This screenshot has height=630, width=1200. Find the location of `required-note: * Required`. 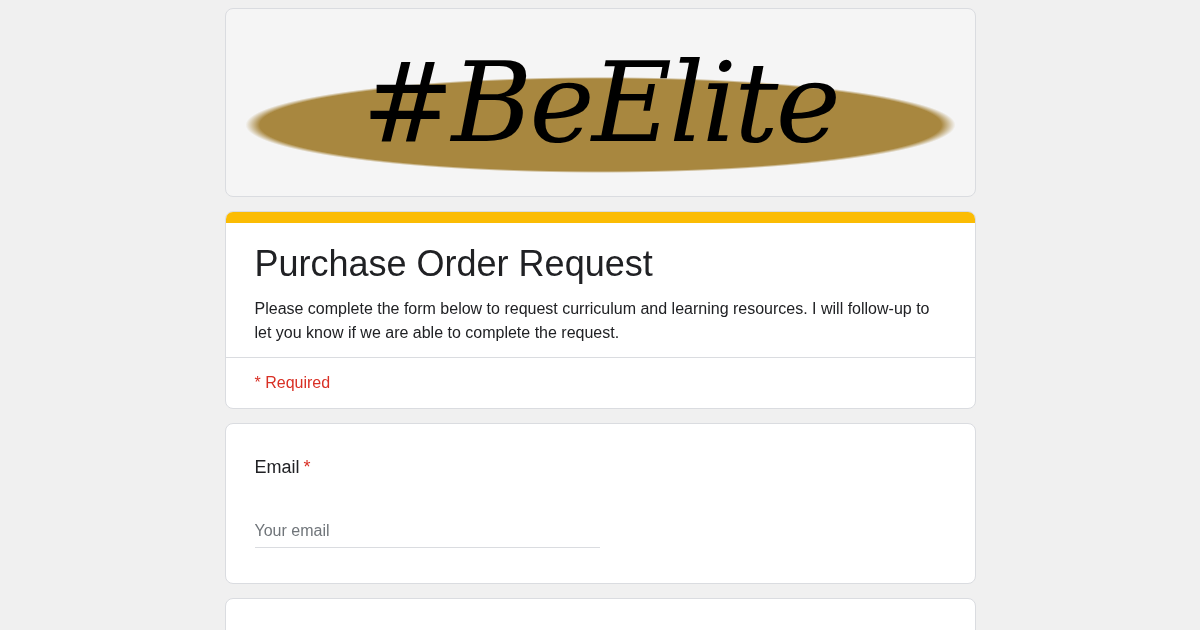

required-note: * Required is located at coordinates (292, 382).